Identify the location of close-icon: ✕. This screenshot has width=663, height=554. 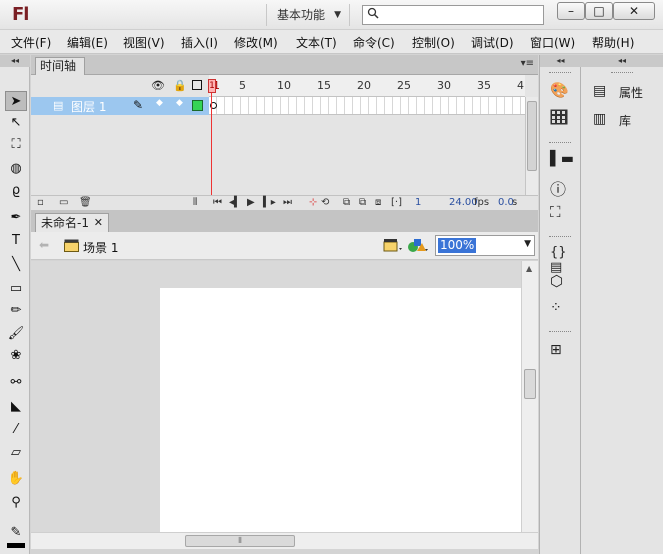
(98, 223).